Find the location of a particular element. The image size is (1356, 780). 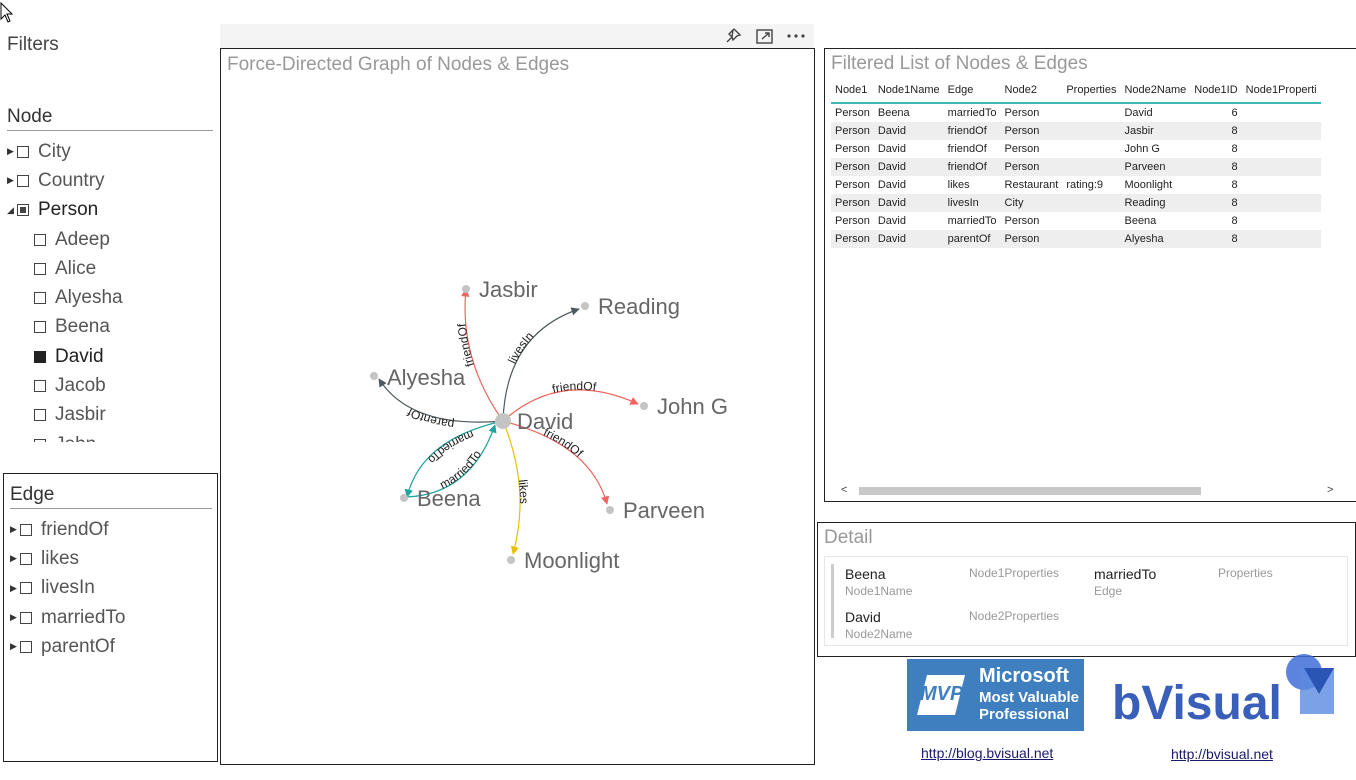

table-cell: Parveen is located at coordinates (1155, 167).